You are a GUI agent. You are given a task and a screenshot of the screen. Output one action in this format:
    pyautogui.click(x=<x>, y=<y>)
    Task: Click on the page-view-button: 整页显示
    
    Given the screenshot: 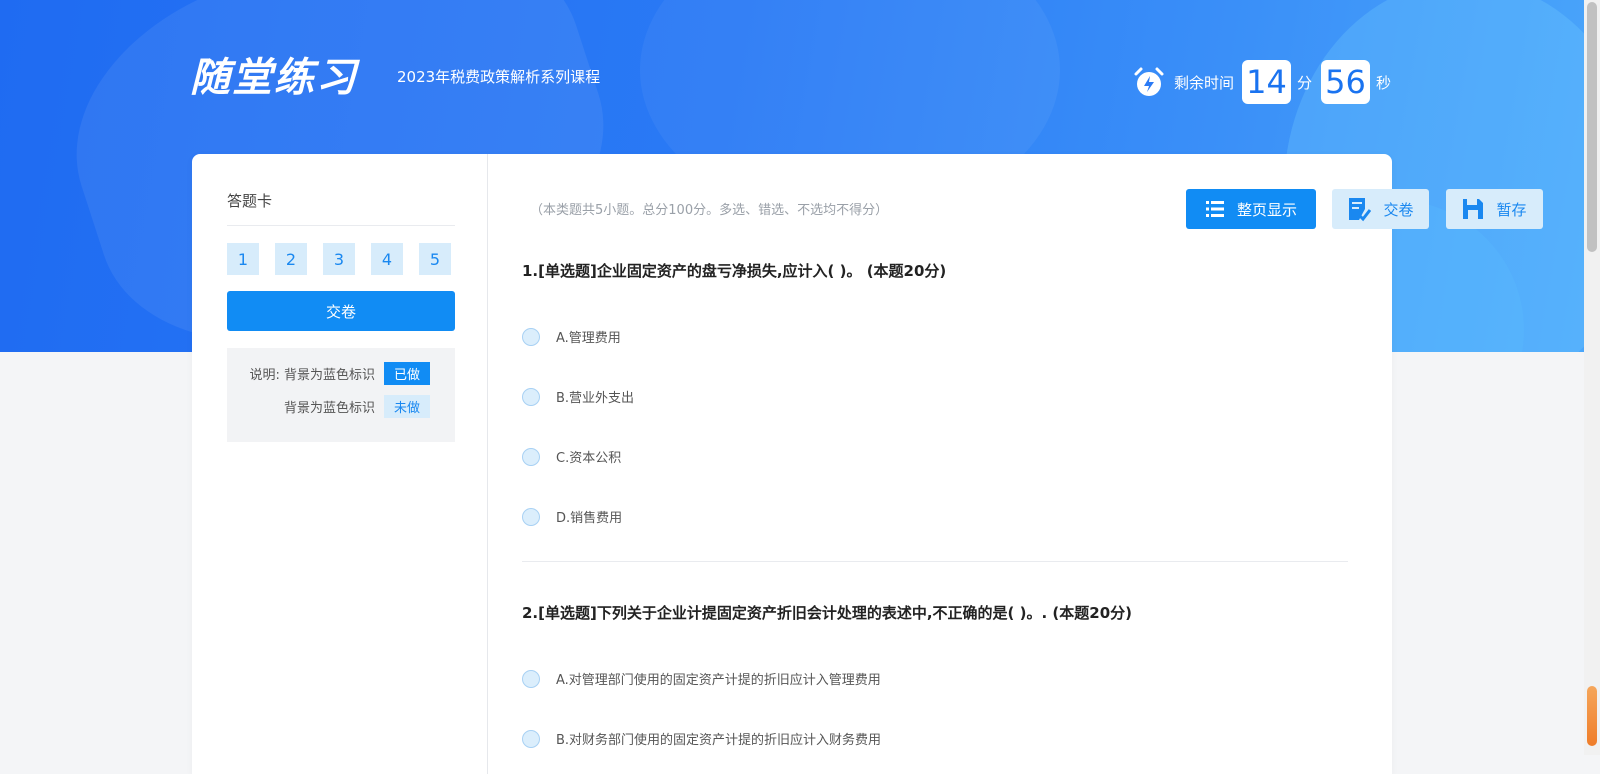 What is the action you would take?
    pyautogui.click(x=1251, y=209)
    